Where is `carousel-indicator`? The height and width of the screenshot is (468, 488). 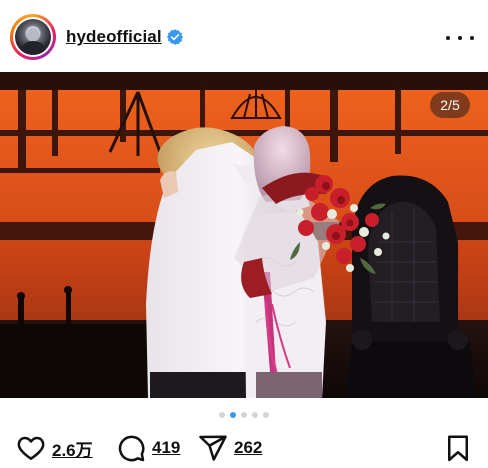 carousel-indicator is located at coordinates (244, 416).